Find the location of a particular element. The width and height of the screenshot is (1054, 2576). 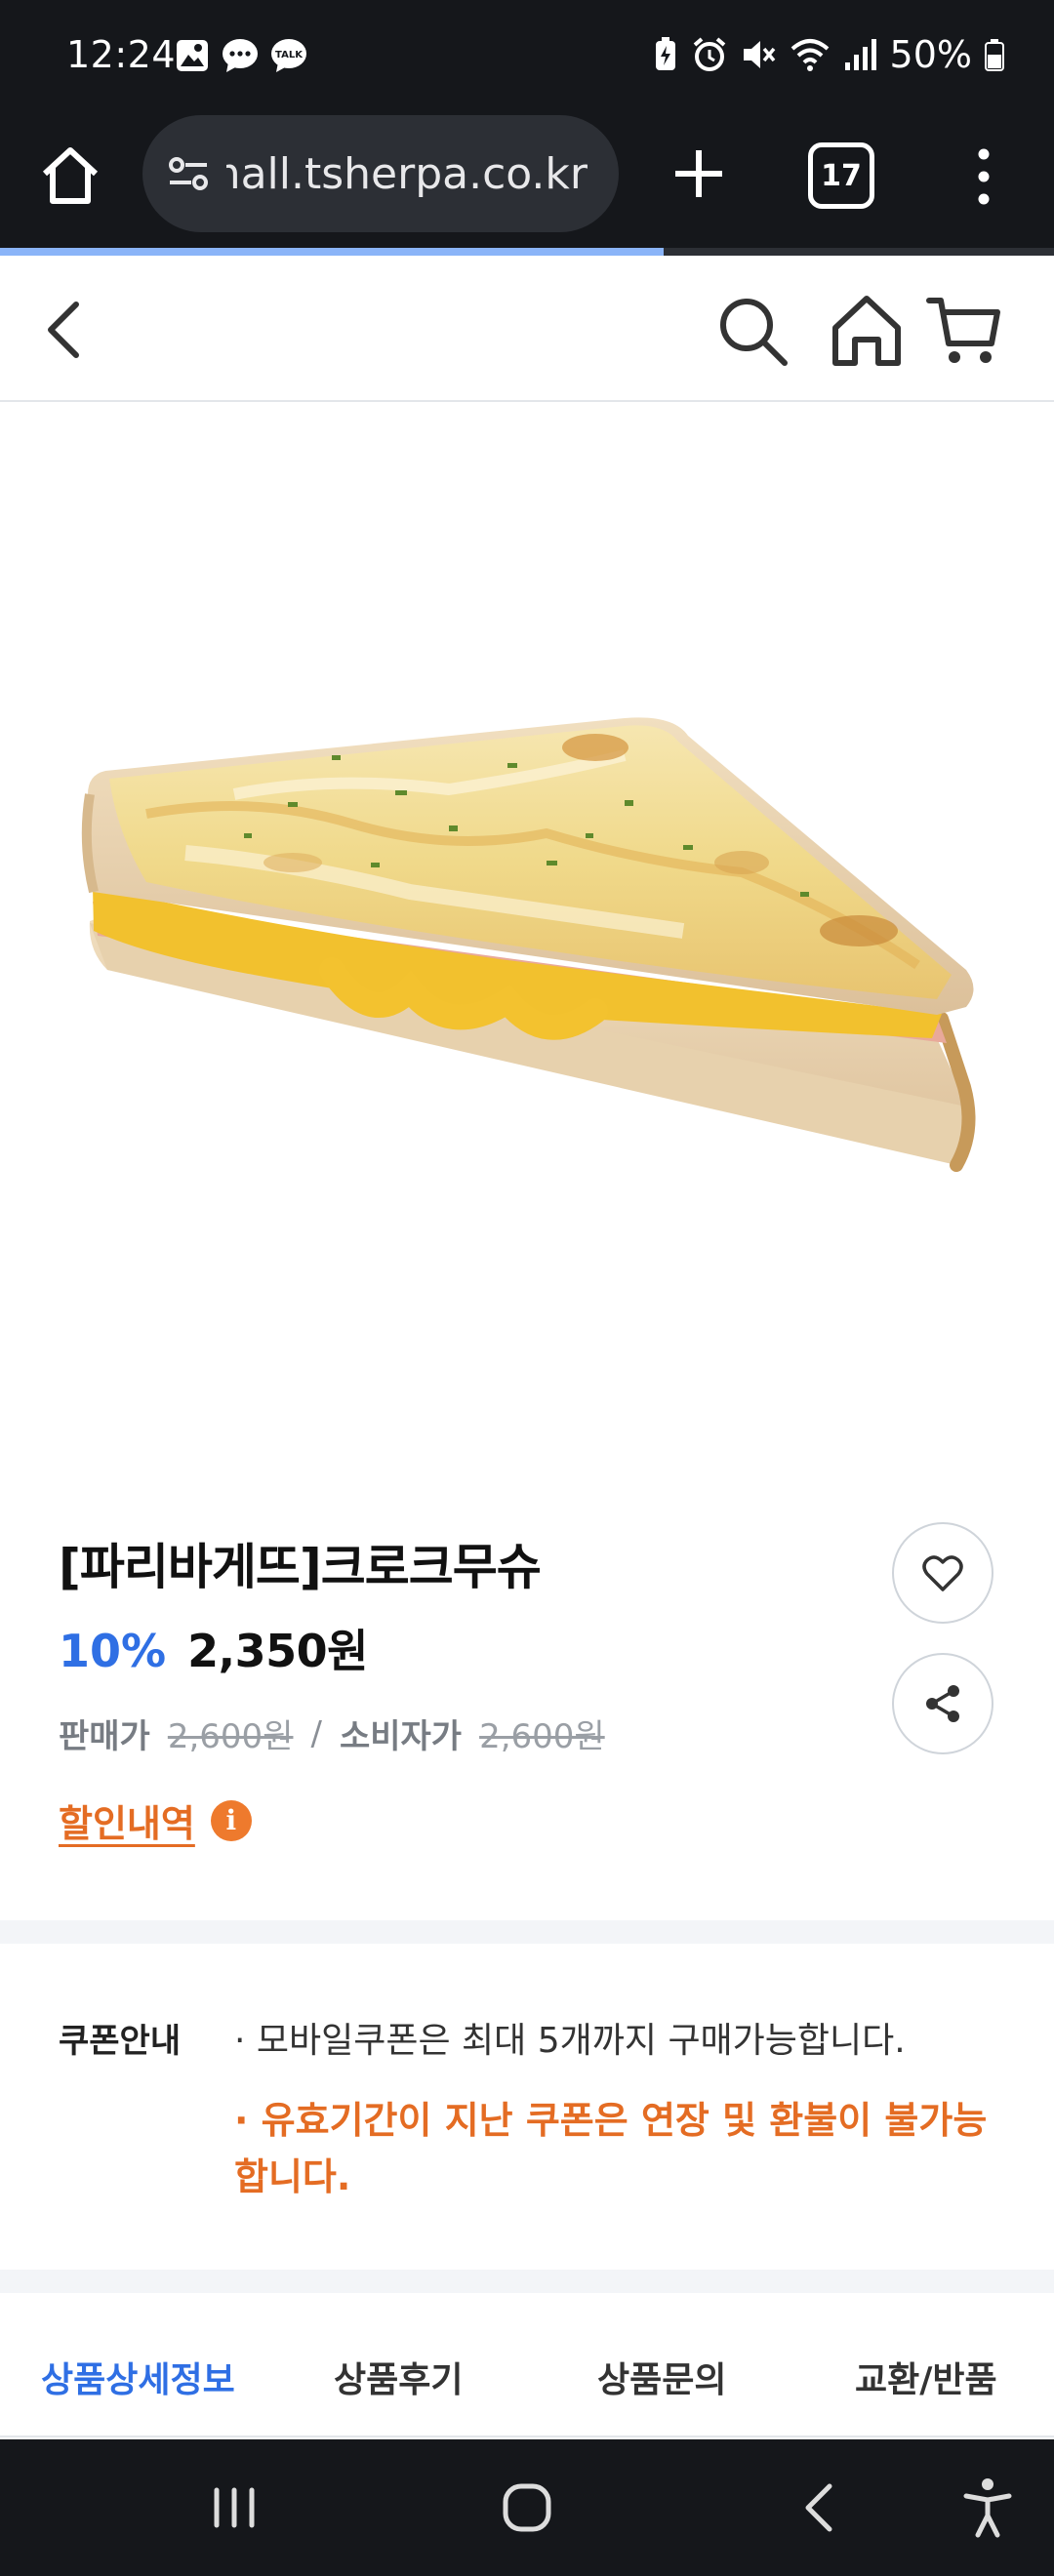

product-title: [파리바게뜨]크로크무슈 is located at coordinates (301, 1567).